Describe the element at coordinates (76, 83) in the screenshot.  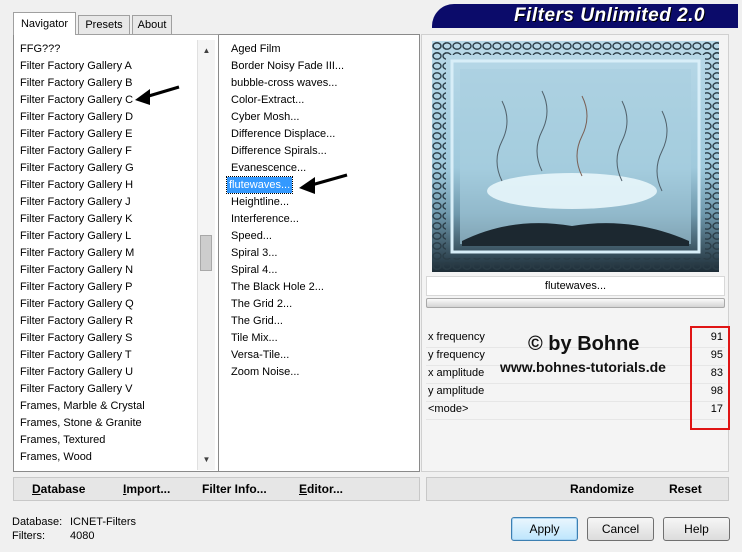
I see `category-item: Filter Factory Gallery B` at that location.